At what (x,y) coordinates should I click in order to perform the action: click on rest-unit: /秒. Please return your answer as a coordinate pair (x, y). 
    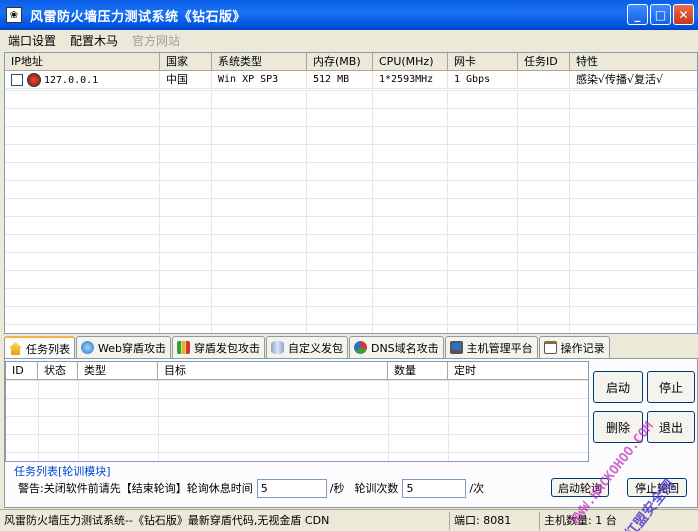
    Looking at the image, I should click on (337, 488).